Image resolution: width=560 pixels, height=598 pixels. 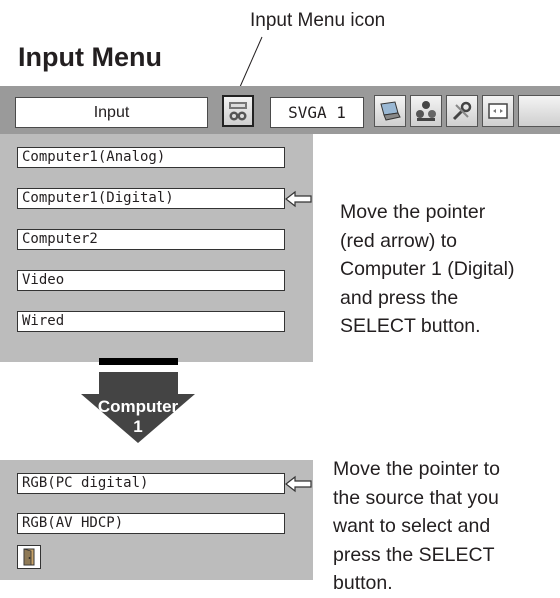 What do you see at coordinates (399, 297) in the screenshot?
I see `instruction-1-line: and press the` at bounding box center [399, 297].